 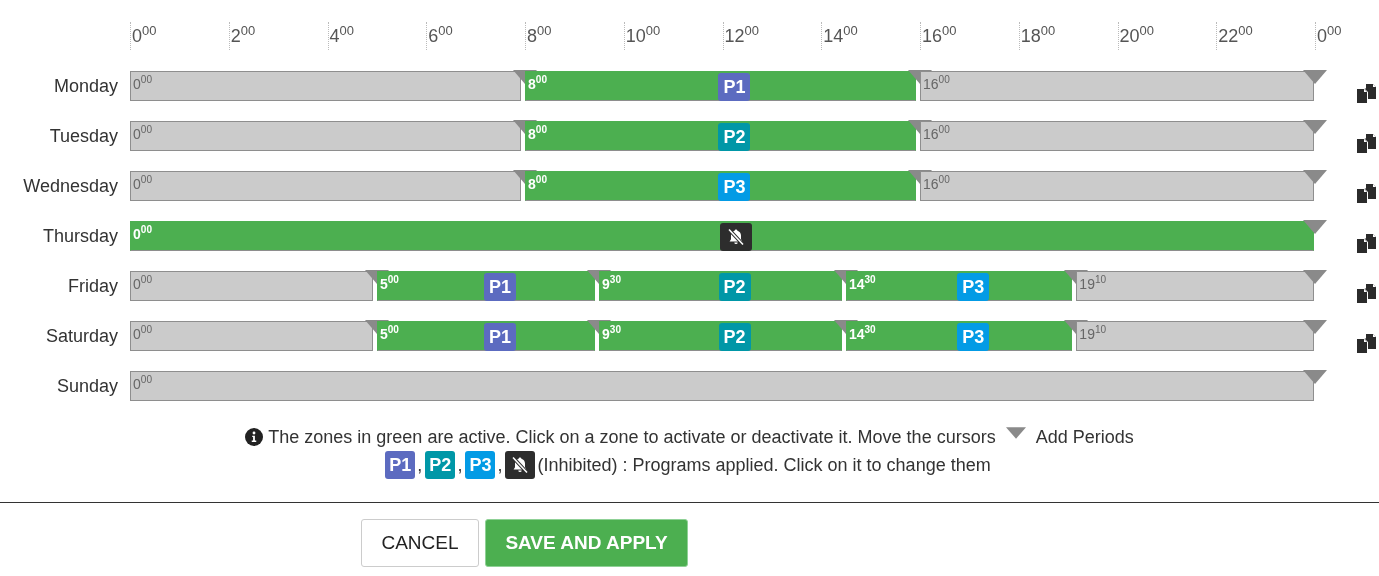 I want to click on legend-text: (Inhibited) : Programs applied. Click on it to change them, so click(x=764, y=465).